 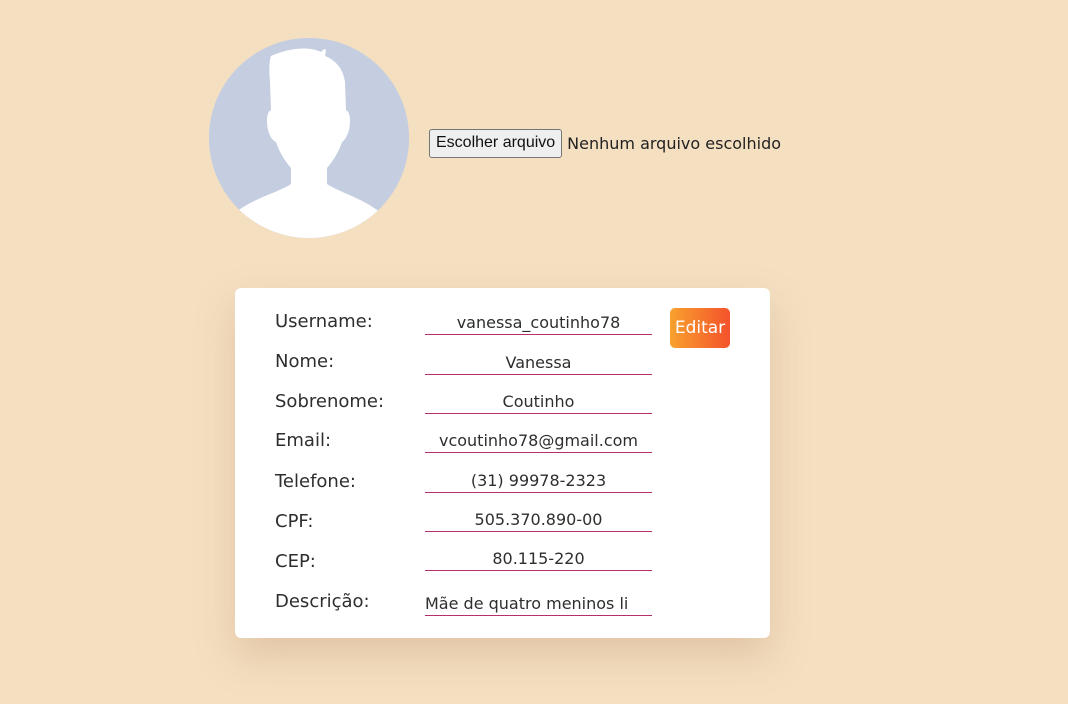 What do you see at coordinates (324, 321) in the screenshot?
I see `username-label: Username:` at bounding box center [324, 321].